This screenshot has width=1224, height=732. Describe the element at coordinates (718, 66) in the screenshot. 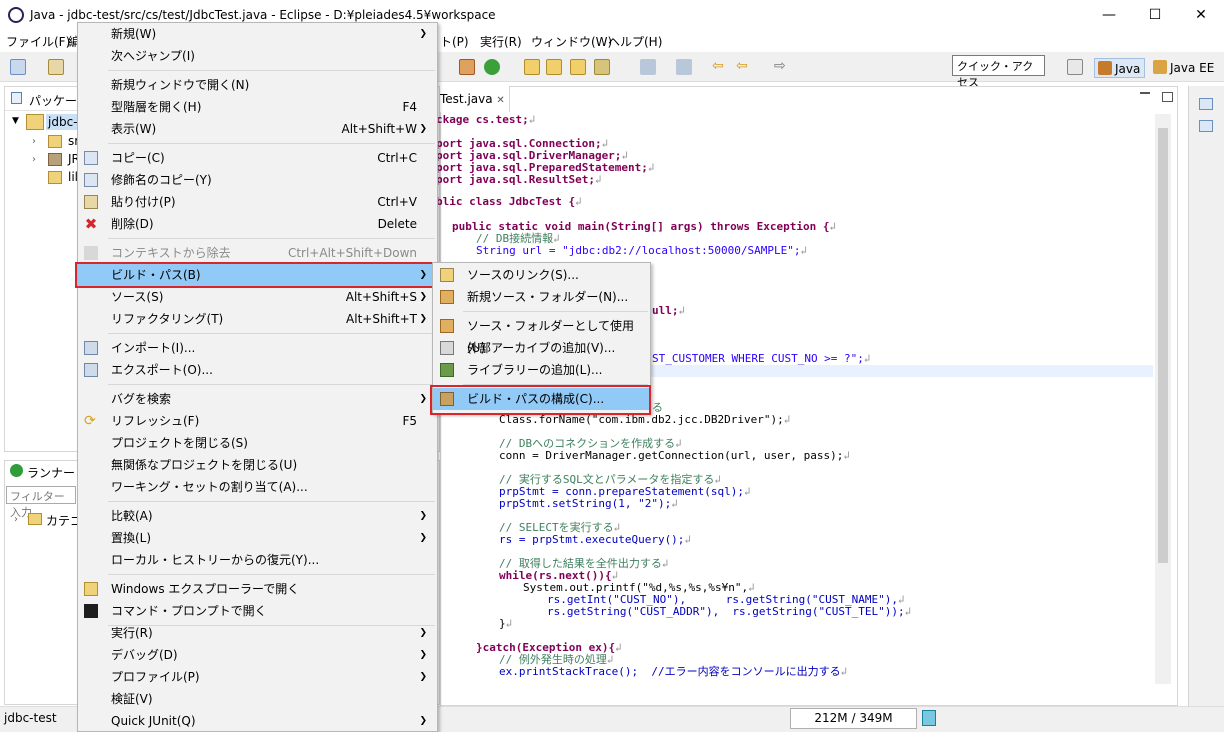

I see `last-edit-icon: ⇦` at that location.